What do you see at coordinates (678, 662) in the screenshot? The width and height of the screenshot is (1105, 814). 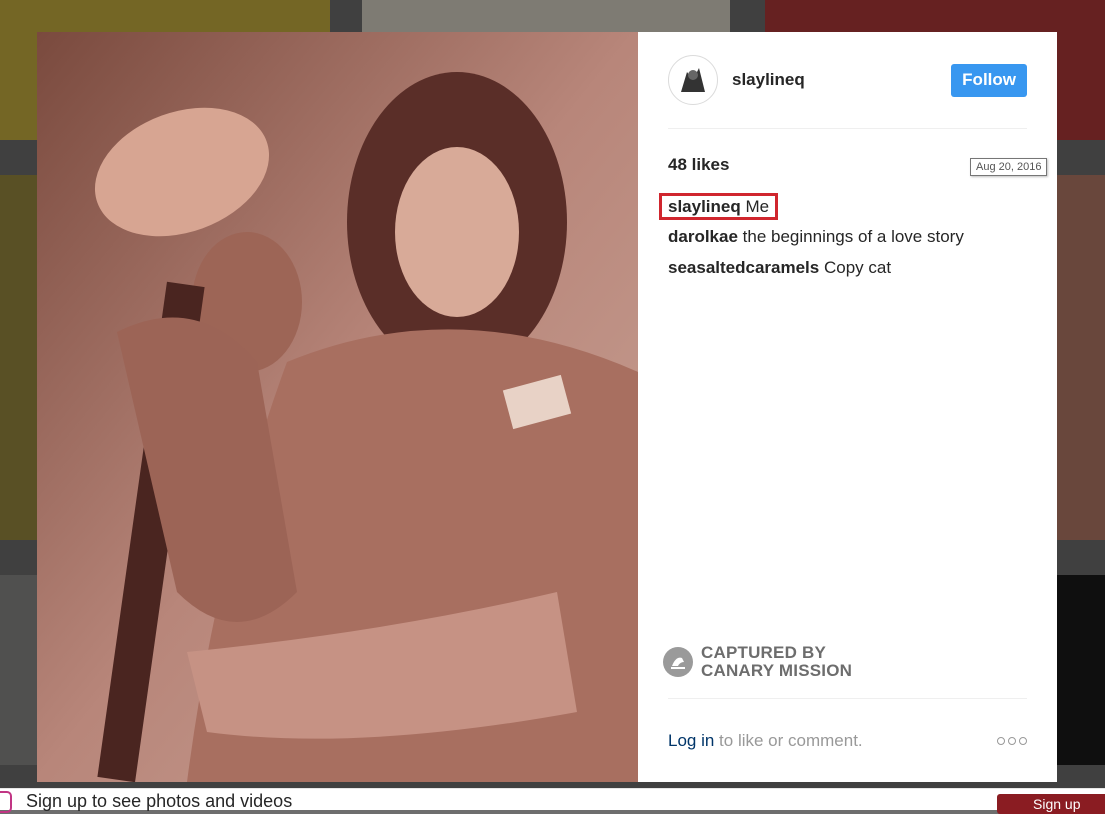 I see `canary-icon` at bounding box center [678, 662].